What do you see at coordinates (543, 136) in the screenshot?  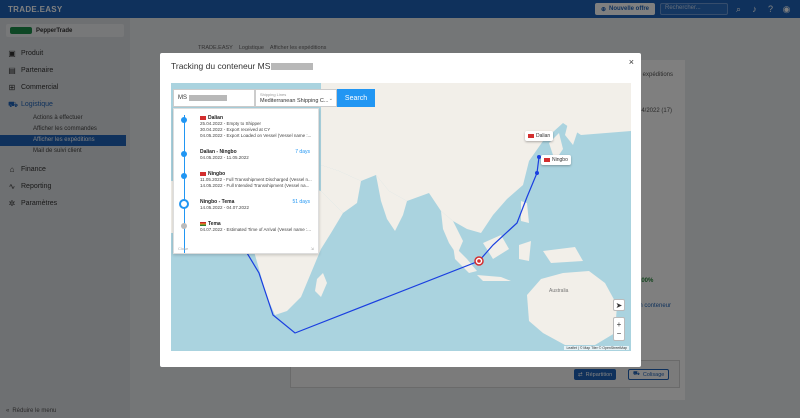 I see `port-name: Dalian` at bounding box center [543, 136].